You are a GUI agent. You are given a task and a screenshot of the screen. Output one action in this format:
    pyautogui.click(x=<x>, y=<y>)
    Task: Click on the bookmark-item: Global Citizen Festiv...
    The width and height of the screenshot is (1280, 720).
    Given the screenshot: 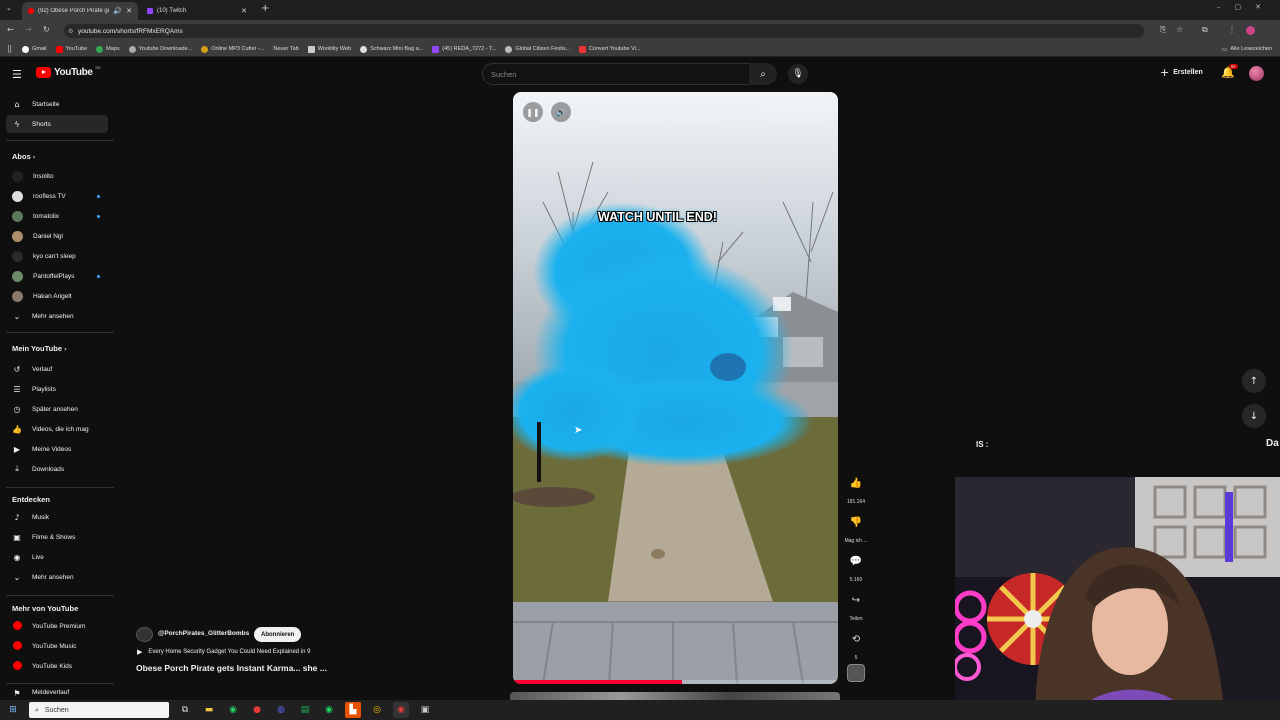 What is the action you would take?
    pyautogui.click(x=537, y=49)
    